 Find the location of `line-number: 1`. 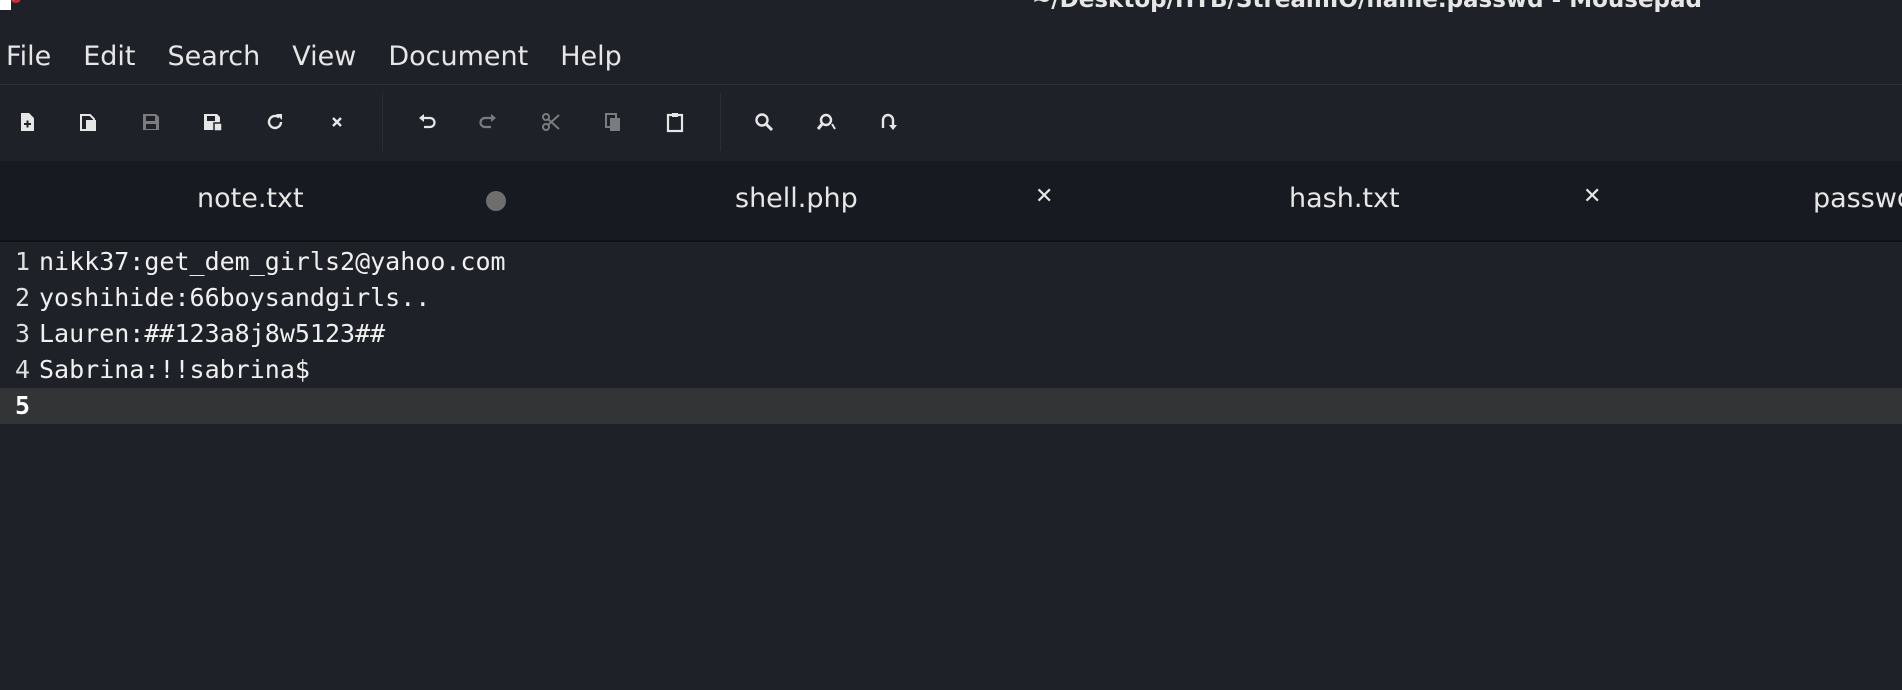

line-number: 1 is located at coordinates (22, 261).